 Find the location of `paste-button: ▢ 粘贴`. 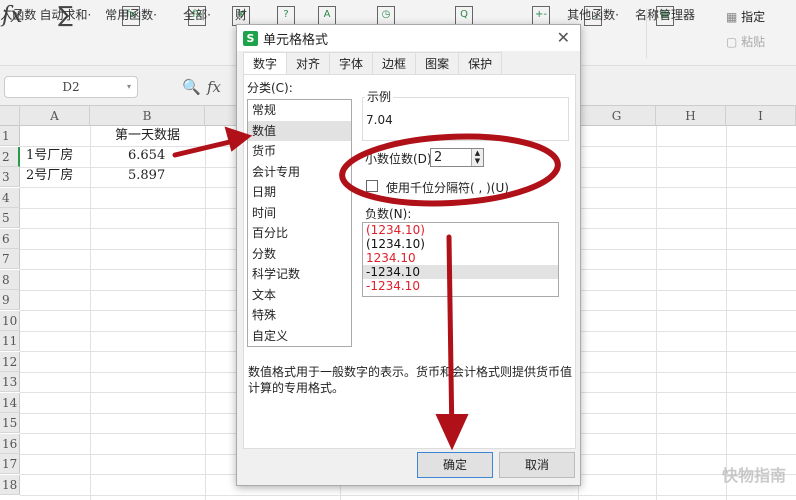

paste-button: ▢ 粘贴 is located at coordinates (745, 41).